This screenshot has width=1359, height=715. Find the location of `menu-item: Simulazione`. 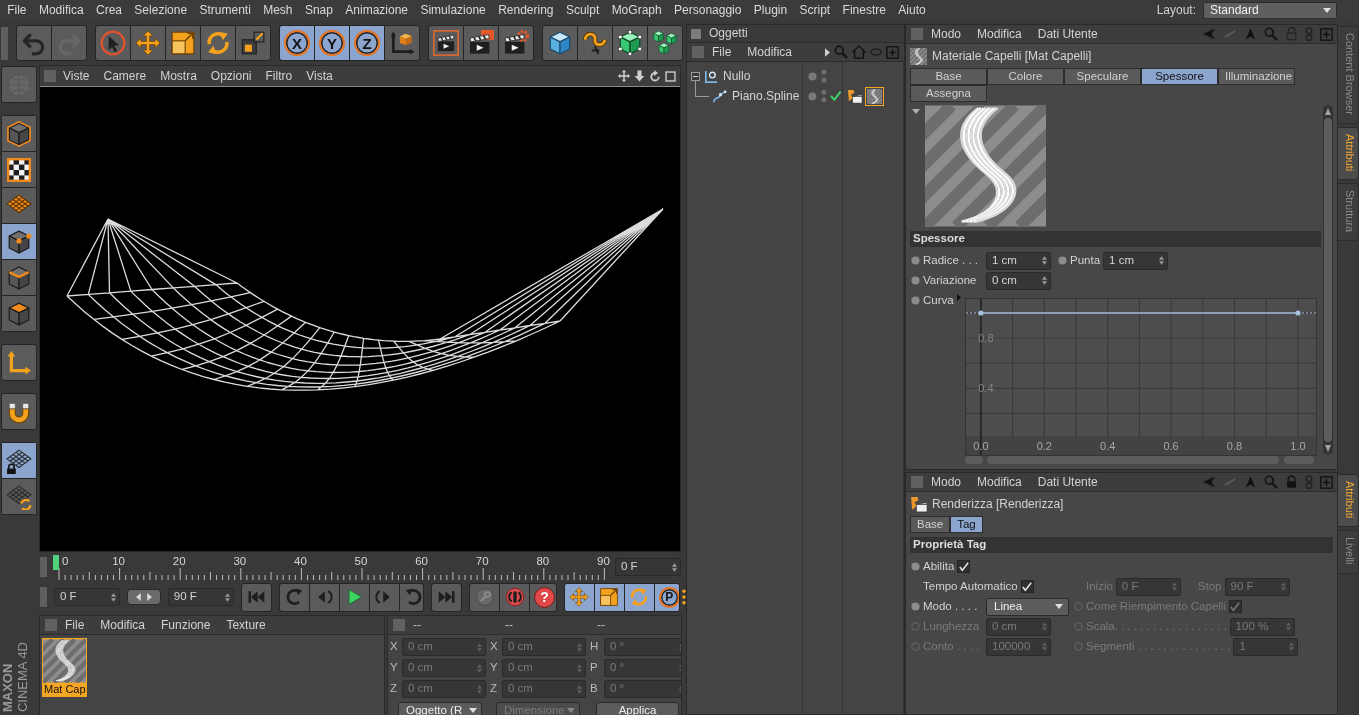

menu-item: Simulazione is located at coordinates (453, 10).